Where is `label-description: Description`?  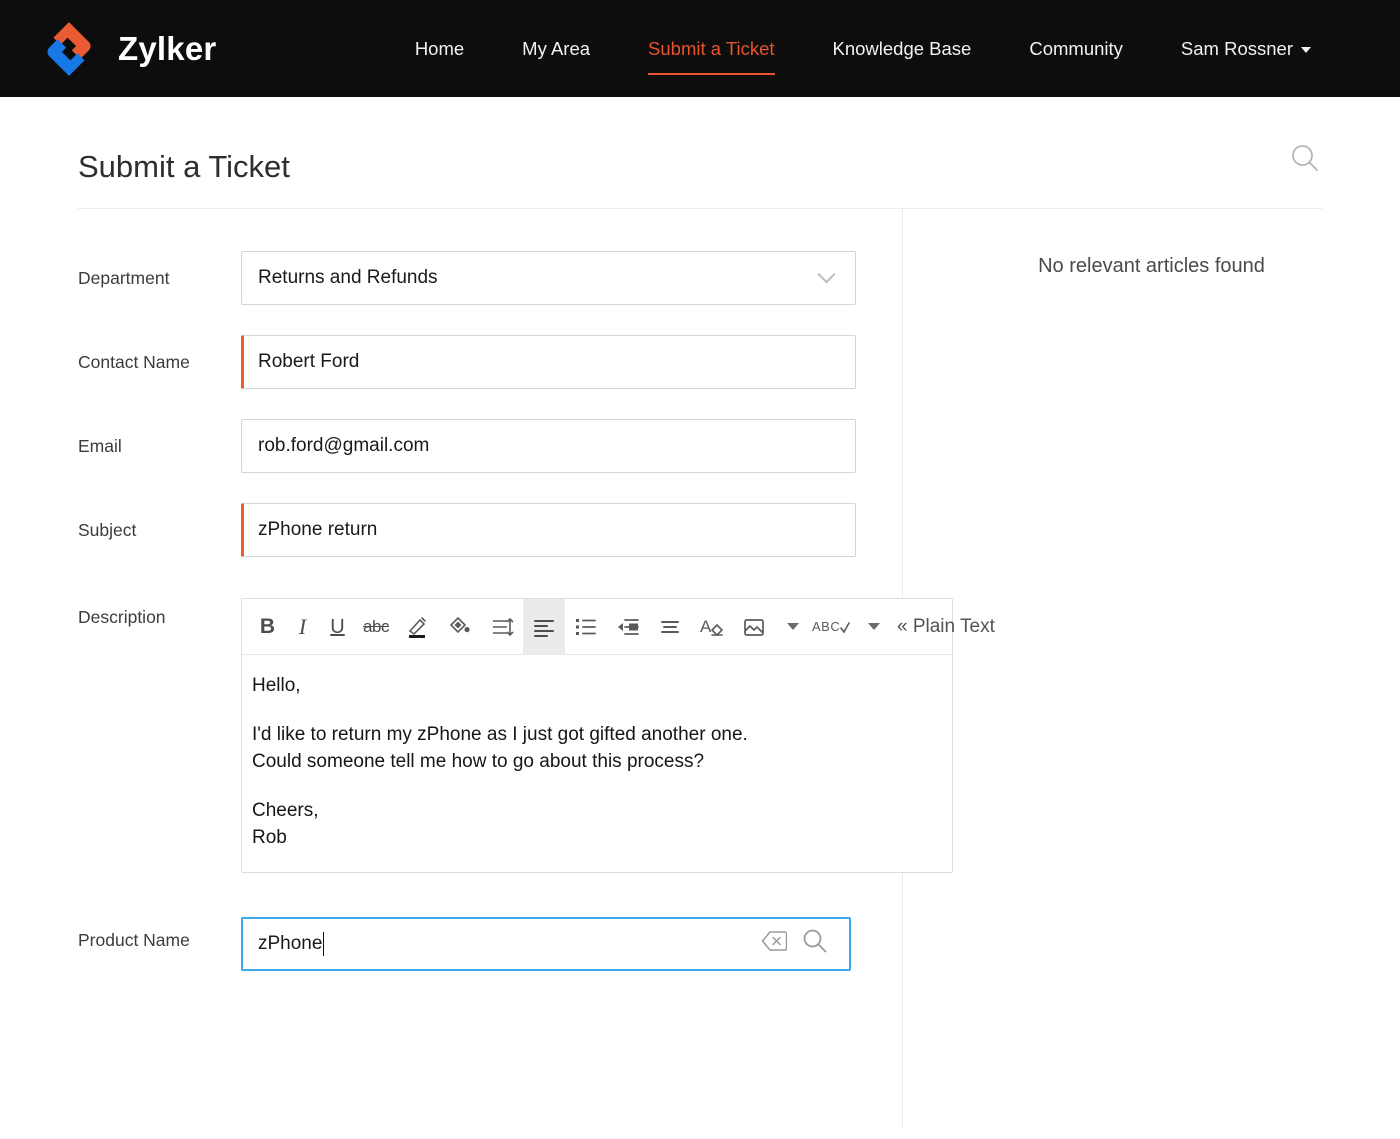
label-description: Description is located at coordinates (122, 617).